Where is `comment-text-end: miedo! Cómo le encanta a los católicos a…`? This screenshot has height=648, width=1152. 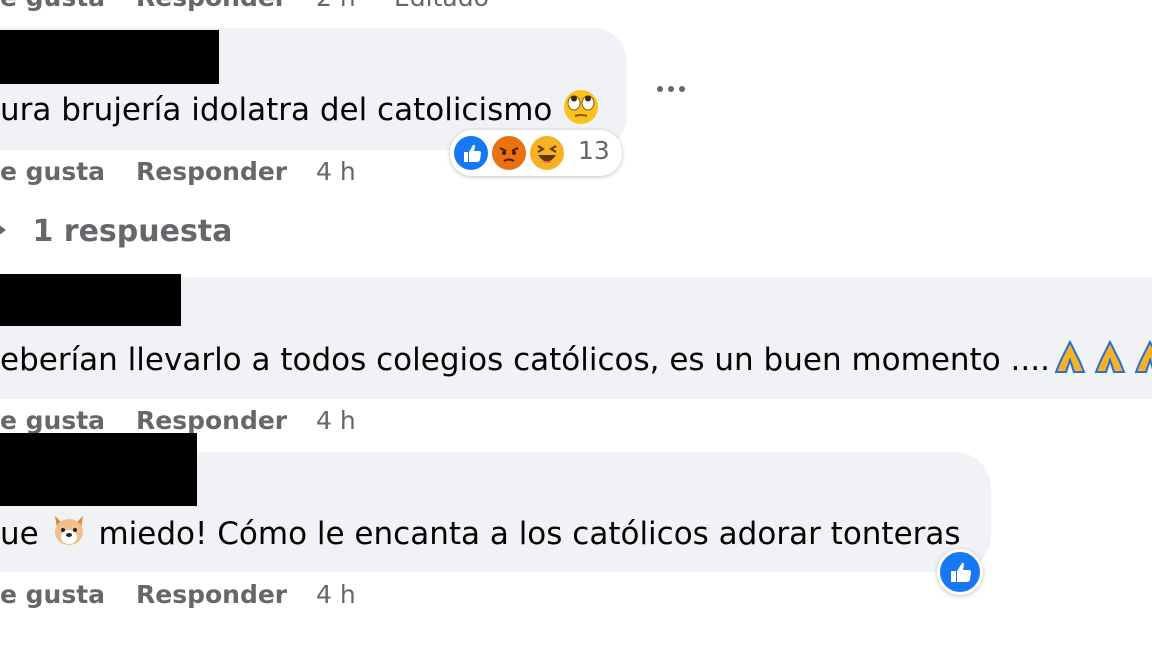
comment-text-end: miedo! Cómo le encanta a los católicos a… is located at coordinates (529, 534).